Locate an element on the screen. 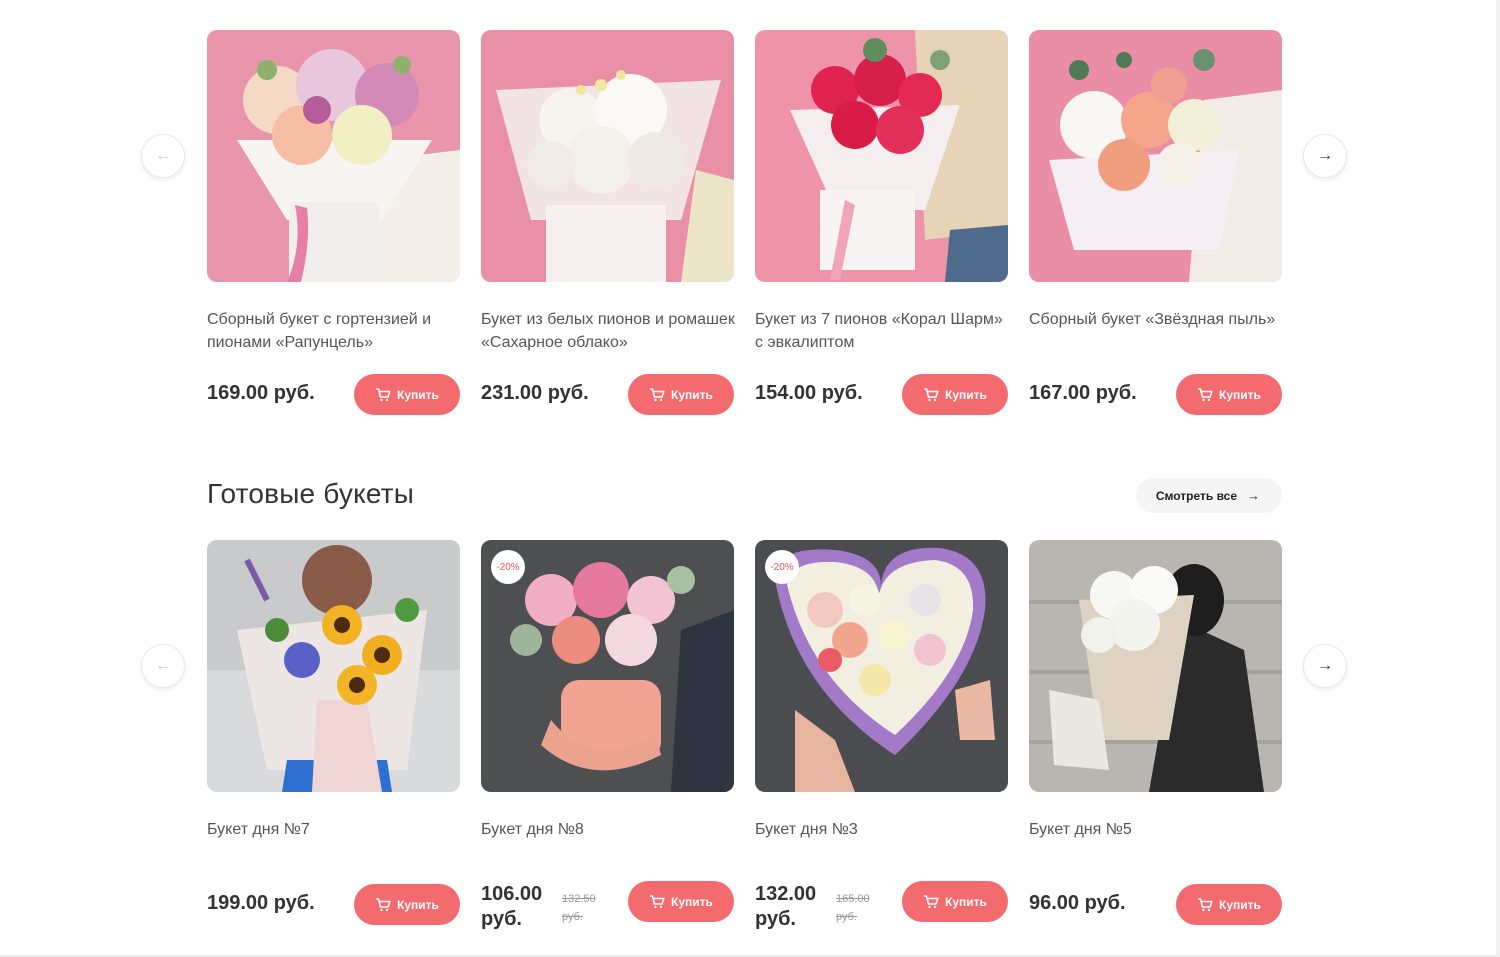  product-price: 154.00 руб. is located at coordinates (809, 393).